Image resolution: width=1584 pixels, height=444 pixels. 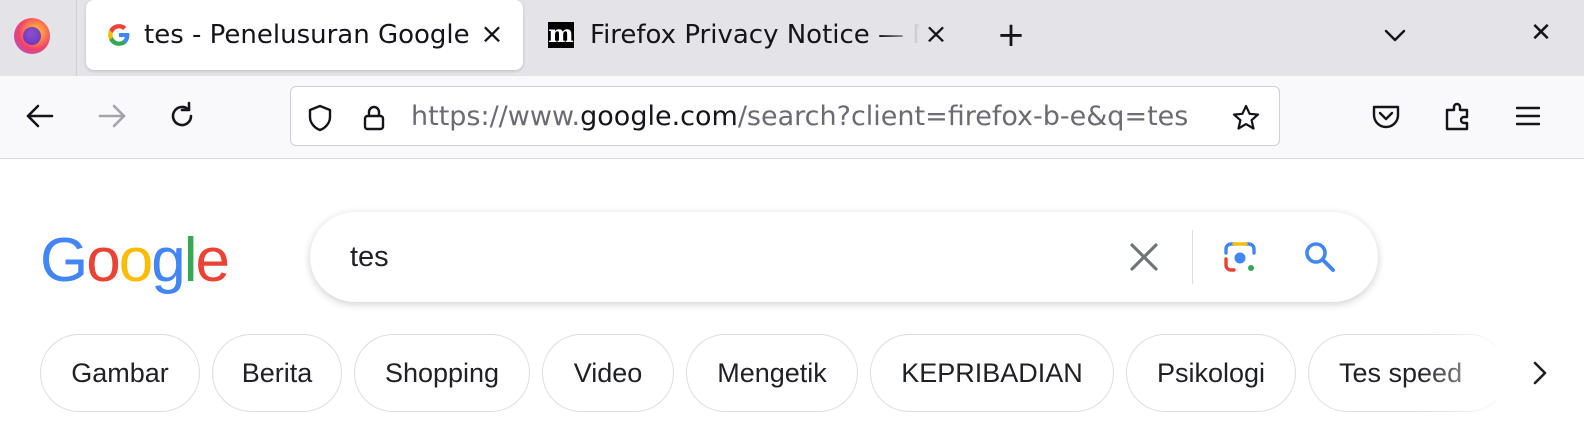 I want to click on chevron-right-icon, so click(x=1539, y=373).